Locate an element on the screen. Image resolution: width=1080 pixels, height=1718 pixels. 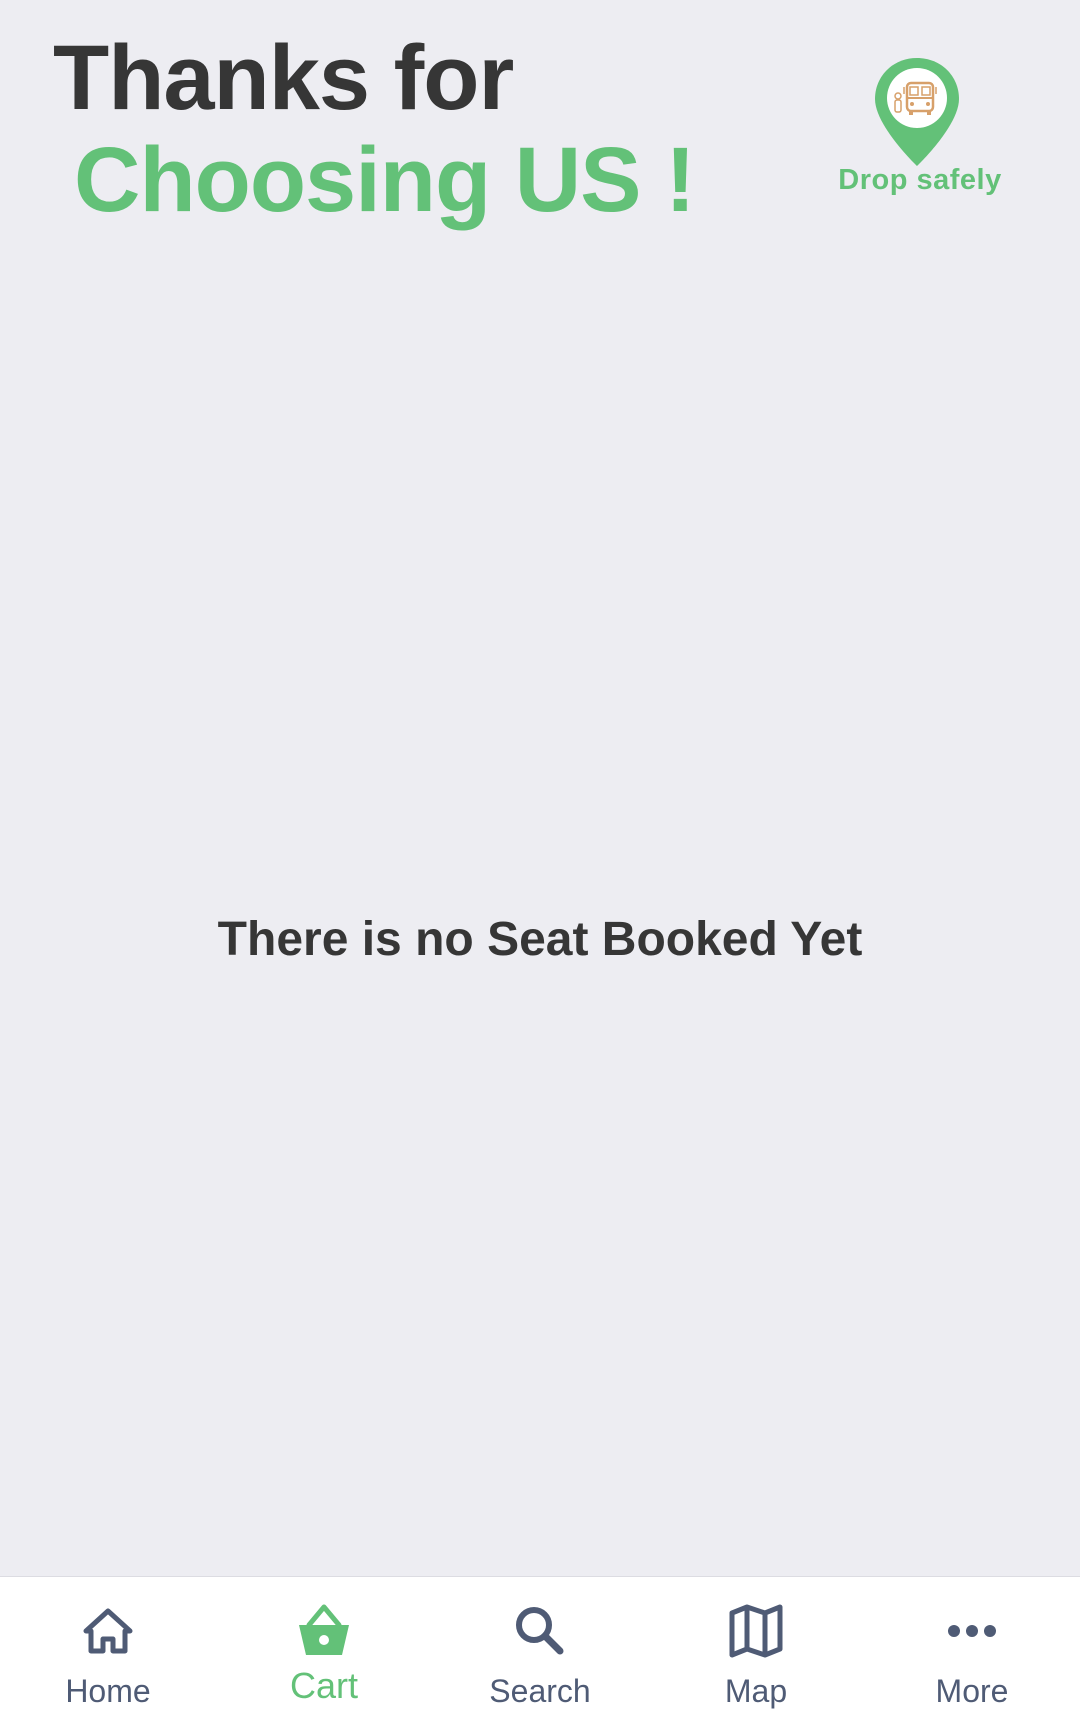
nav-label-search: Search is located at coordinates (540, 1691).